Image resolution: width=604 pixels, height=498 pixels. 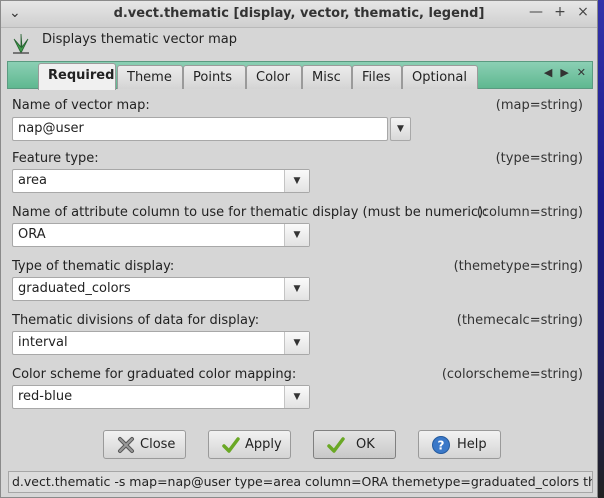 What do you see at coordinates (161, 397) in the screenshot?
I see `colorscheme-select: red-blue ▼` at bounding box center [161, 397].